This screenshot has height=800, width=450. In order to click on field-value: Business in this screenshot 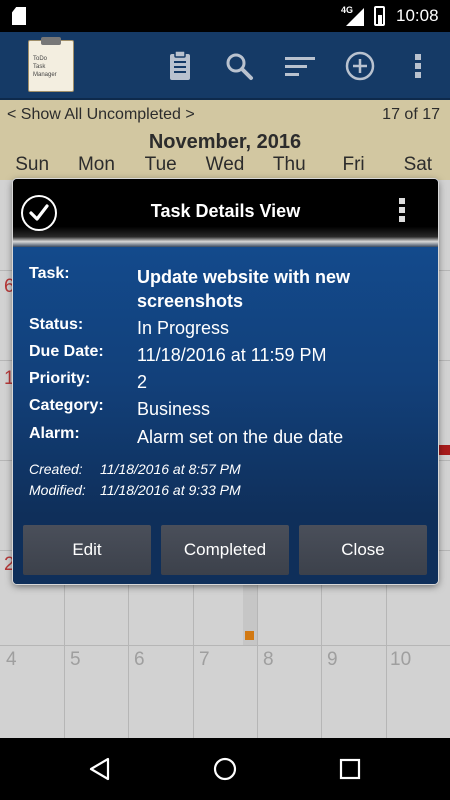, I will do `click(174, 409)`.